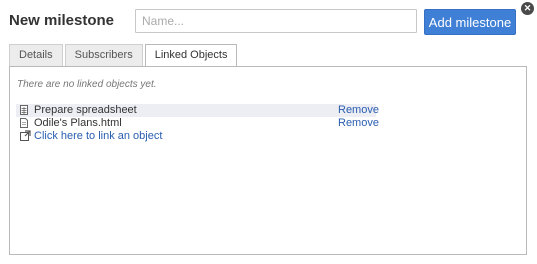  What do you see at coordinates (62, 20) in the screenshot?
I see `dialog-title: New milestone` at bounding box center [62, 20].